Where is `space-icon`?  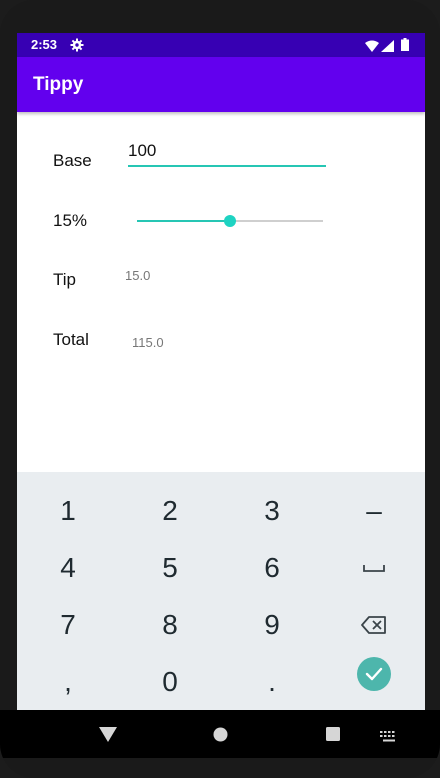 space-icon is located at coordinates (374, 568).